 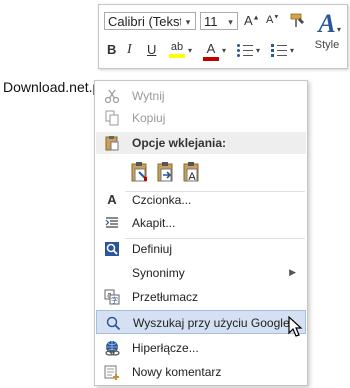 I want to click on underline-button: U, so click(x=151, y=49).